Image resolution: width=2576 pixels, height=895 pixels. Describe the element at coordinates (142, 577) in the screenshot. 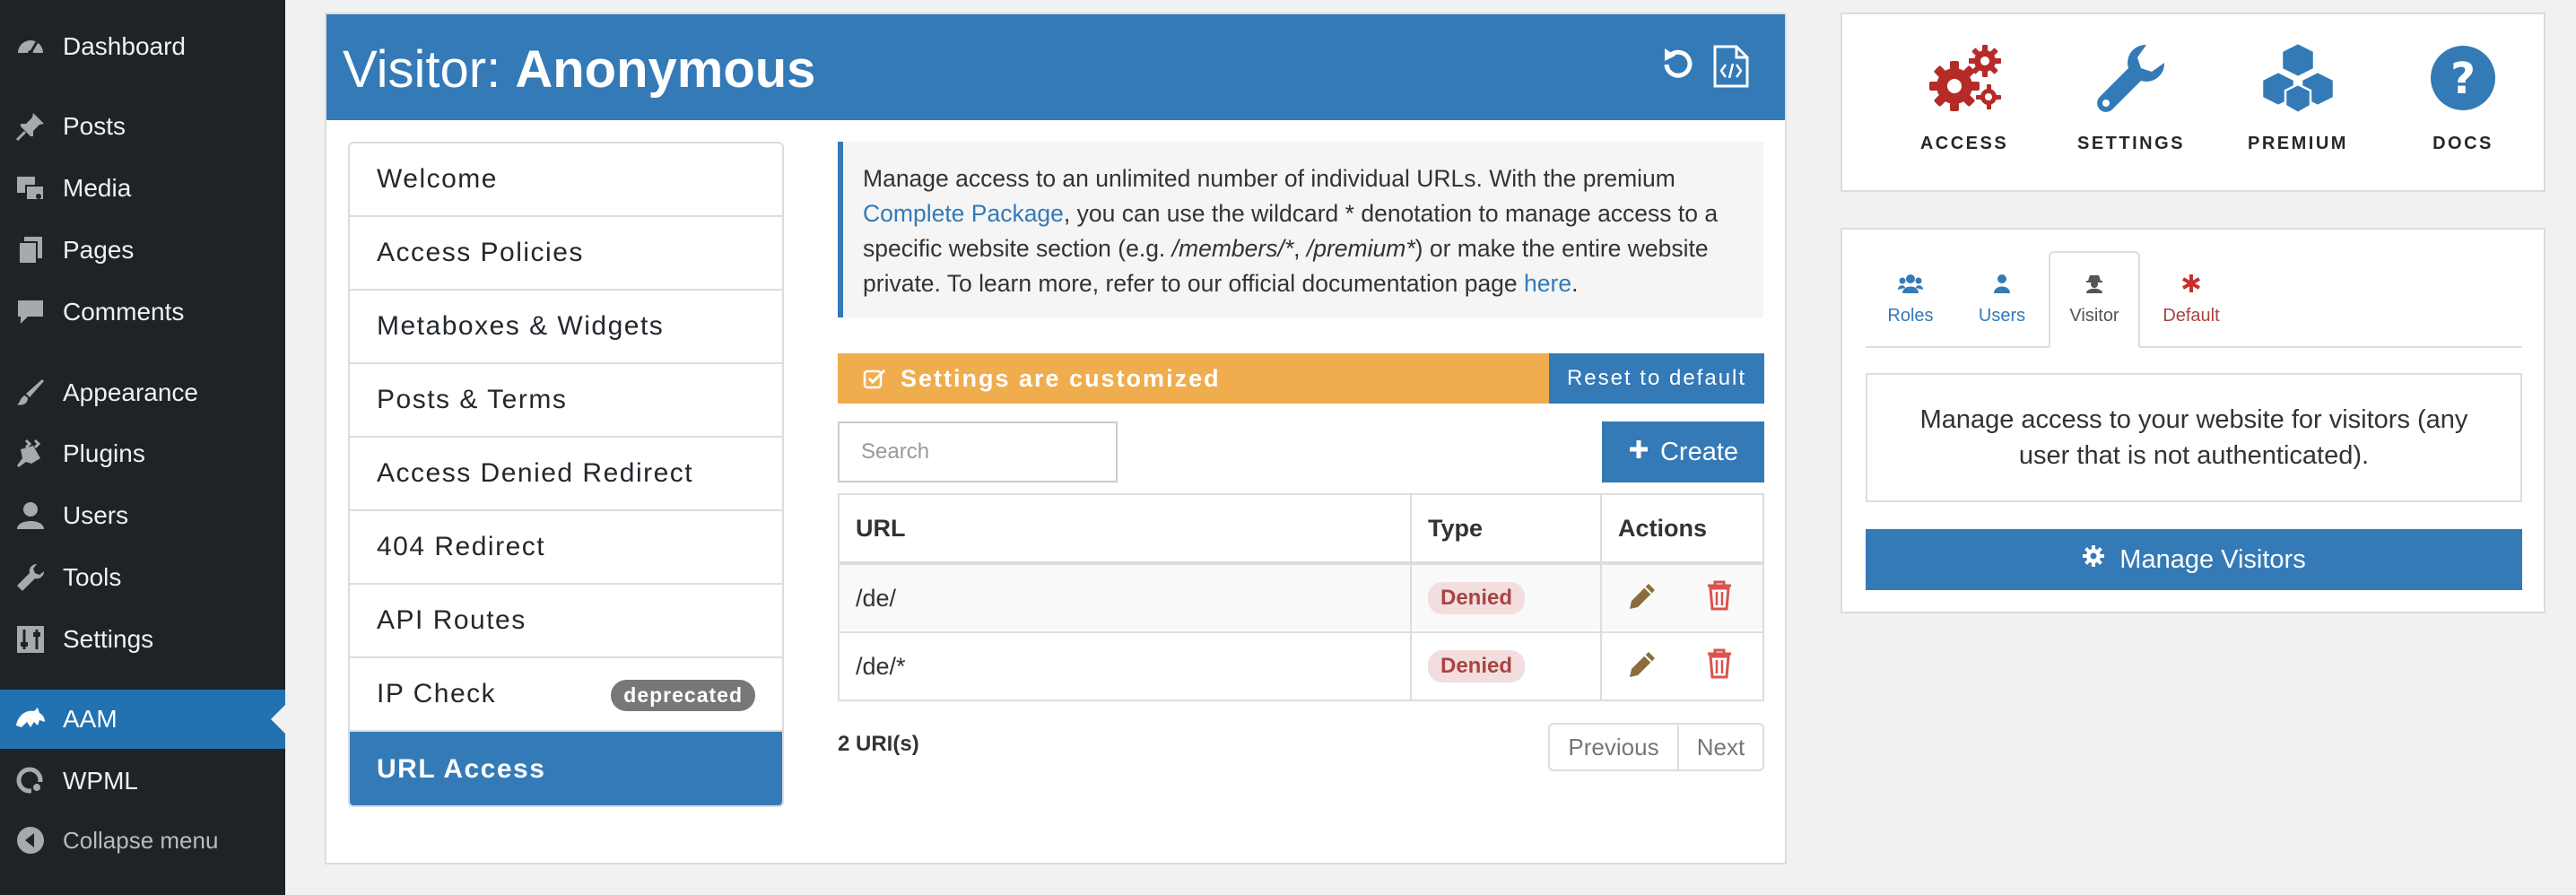

I see `sidebar-item-tools: Tools` at that location.